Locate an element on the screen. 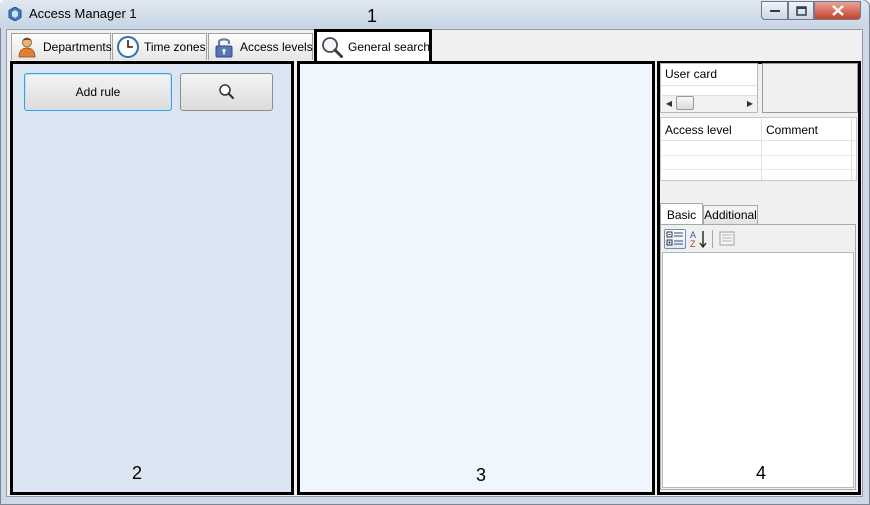  categorized-view-button is located at coordinates (675, 239).